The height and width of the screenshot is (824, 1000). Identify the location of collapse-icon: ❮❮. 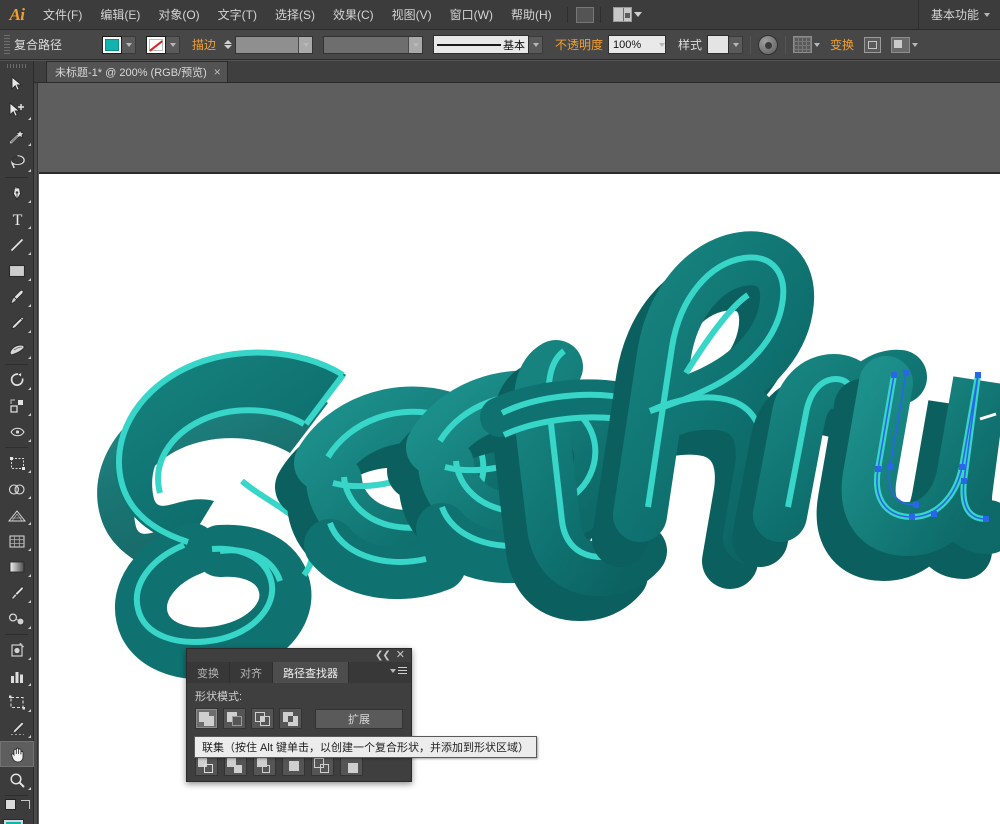
(383, 655).